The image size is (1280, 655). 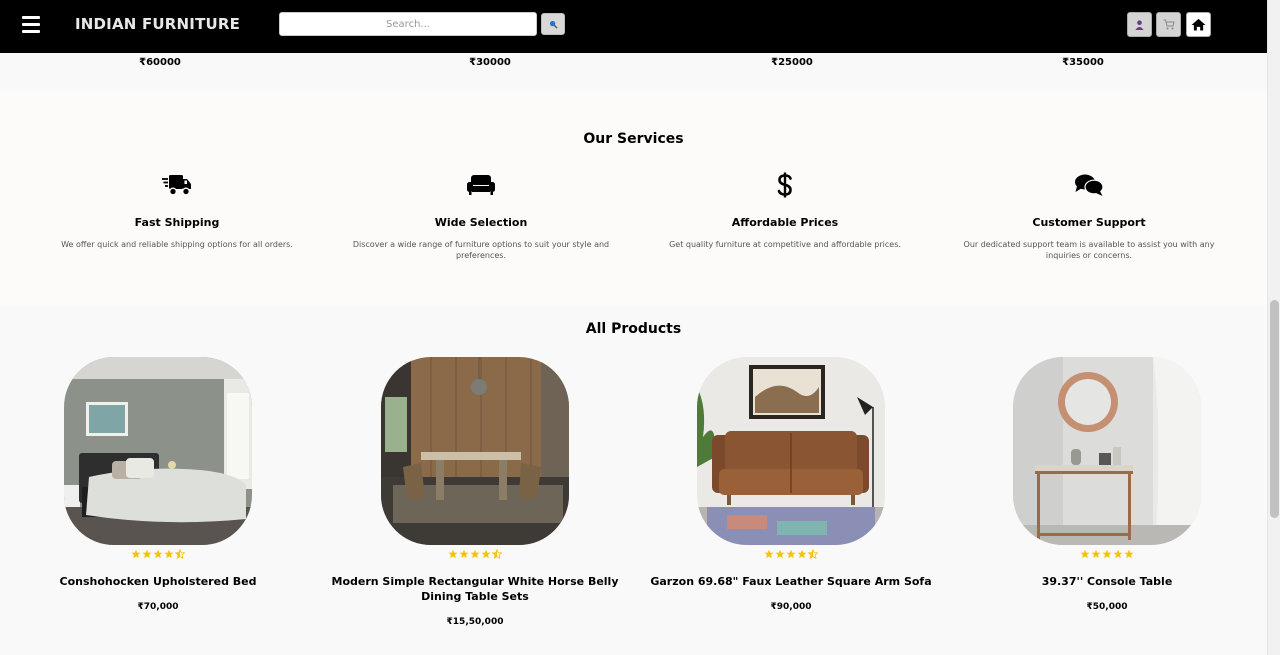 I want to click on chat-bubbles-icon, so click(x=1089, y=185).